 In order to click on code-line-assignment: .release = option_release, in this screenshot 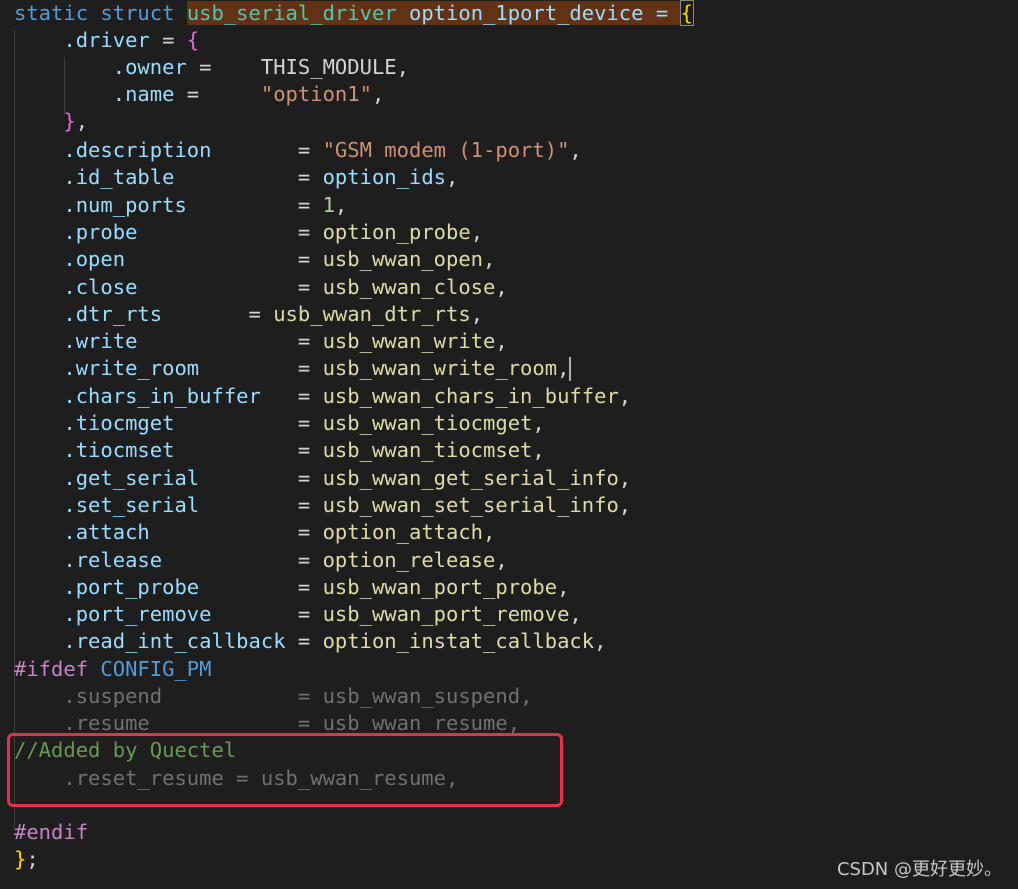, I will do `click(260, 560)`.